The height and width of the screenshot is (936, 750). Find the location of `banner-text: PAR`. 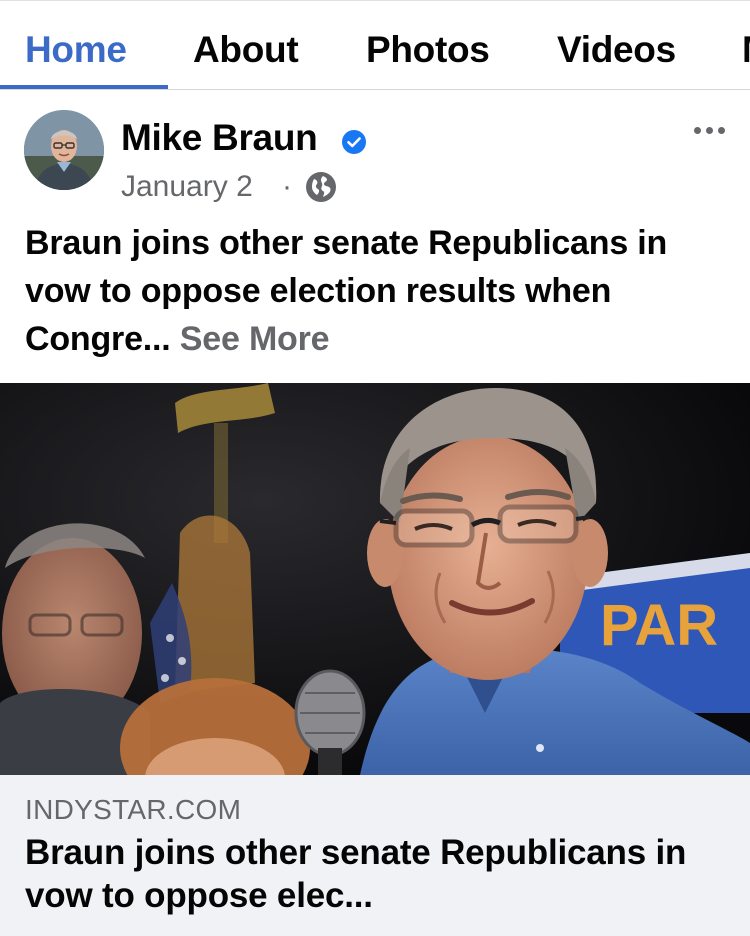

banner-text: PAR is located at coordinates (659, 625).